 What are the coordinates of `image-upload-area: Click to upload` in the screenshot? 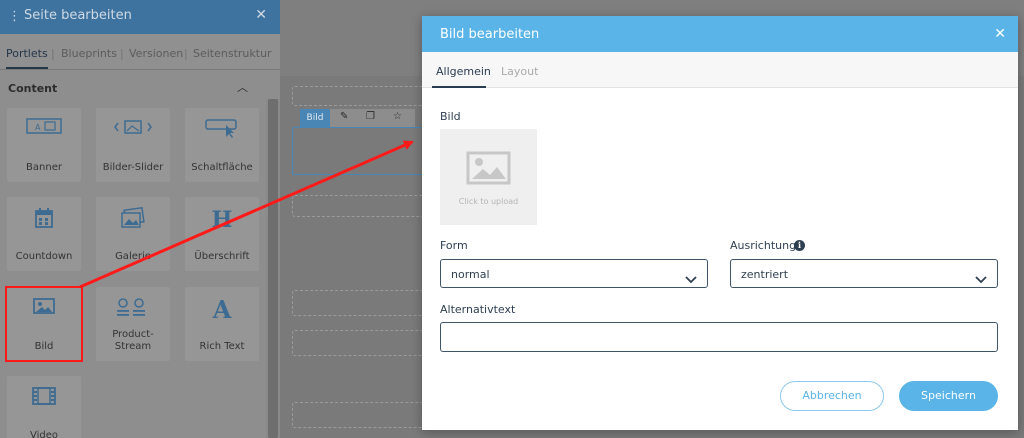 It's located at (488, 177).